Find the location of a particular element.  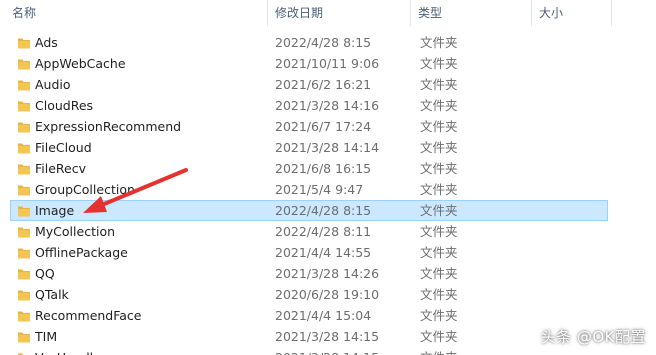

file-name: FileCloud is located at coordinates (63, 147).